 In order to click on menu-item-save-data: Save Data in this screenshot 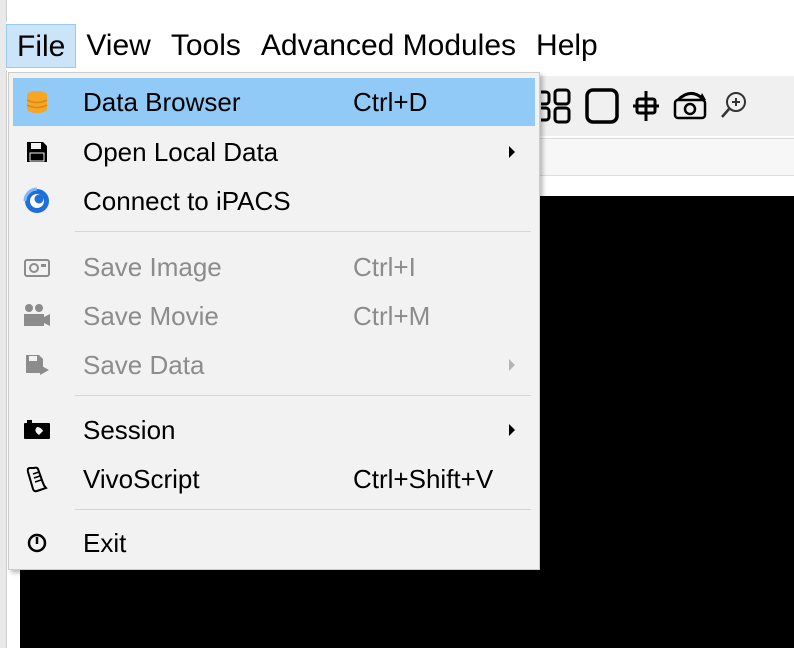, I will do `click(274, 365)`.